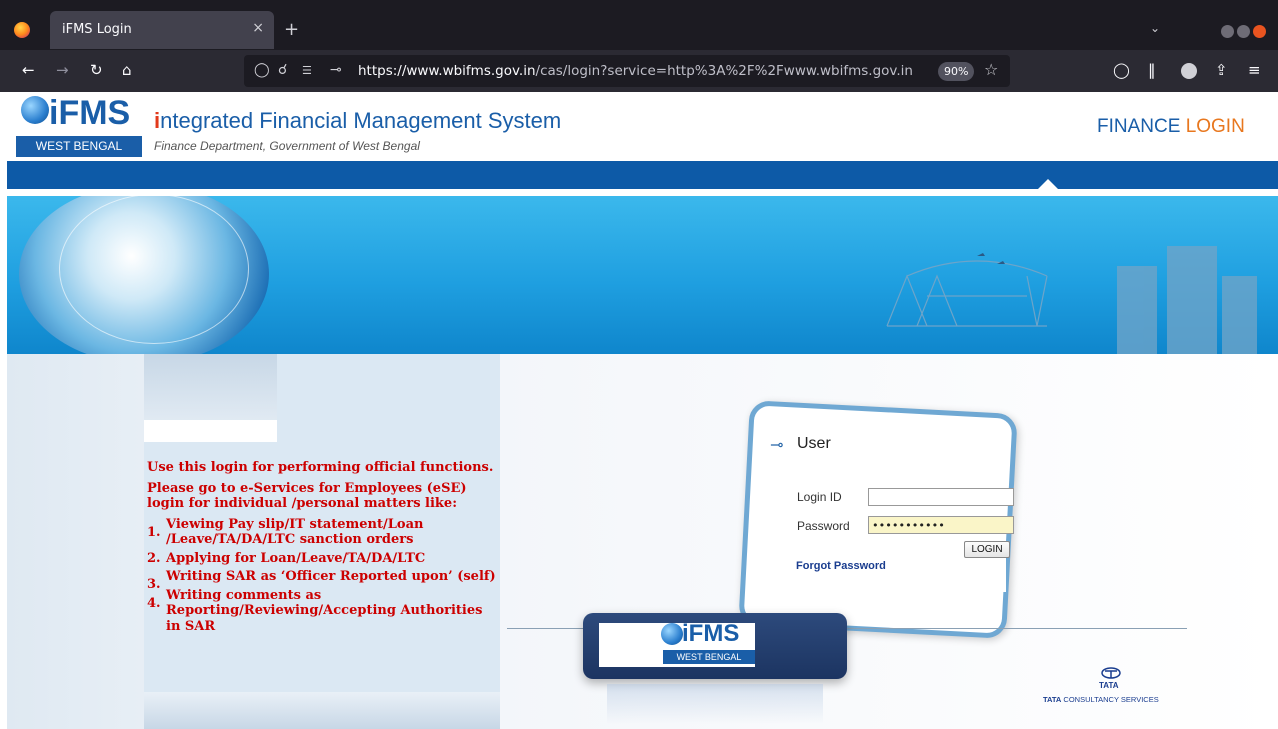 This screenshot has height=729, width=1278. I want to click on notice-item: 2. Applying for Loan/Leave/TA/DA/LTC, so click(286, 558).